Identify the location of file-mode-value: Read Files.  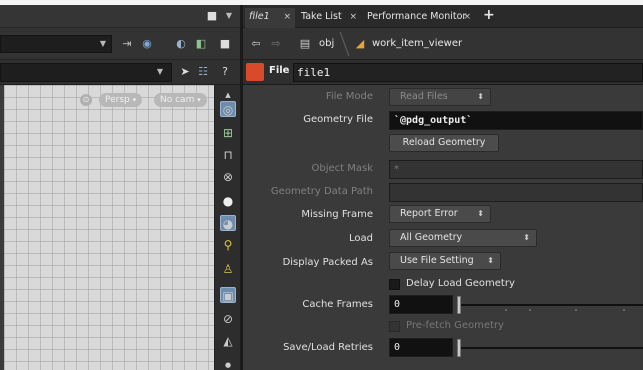
(424, 96).